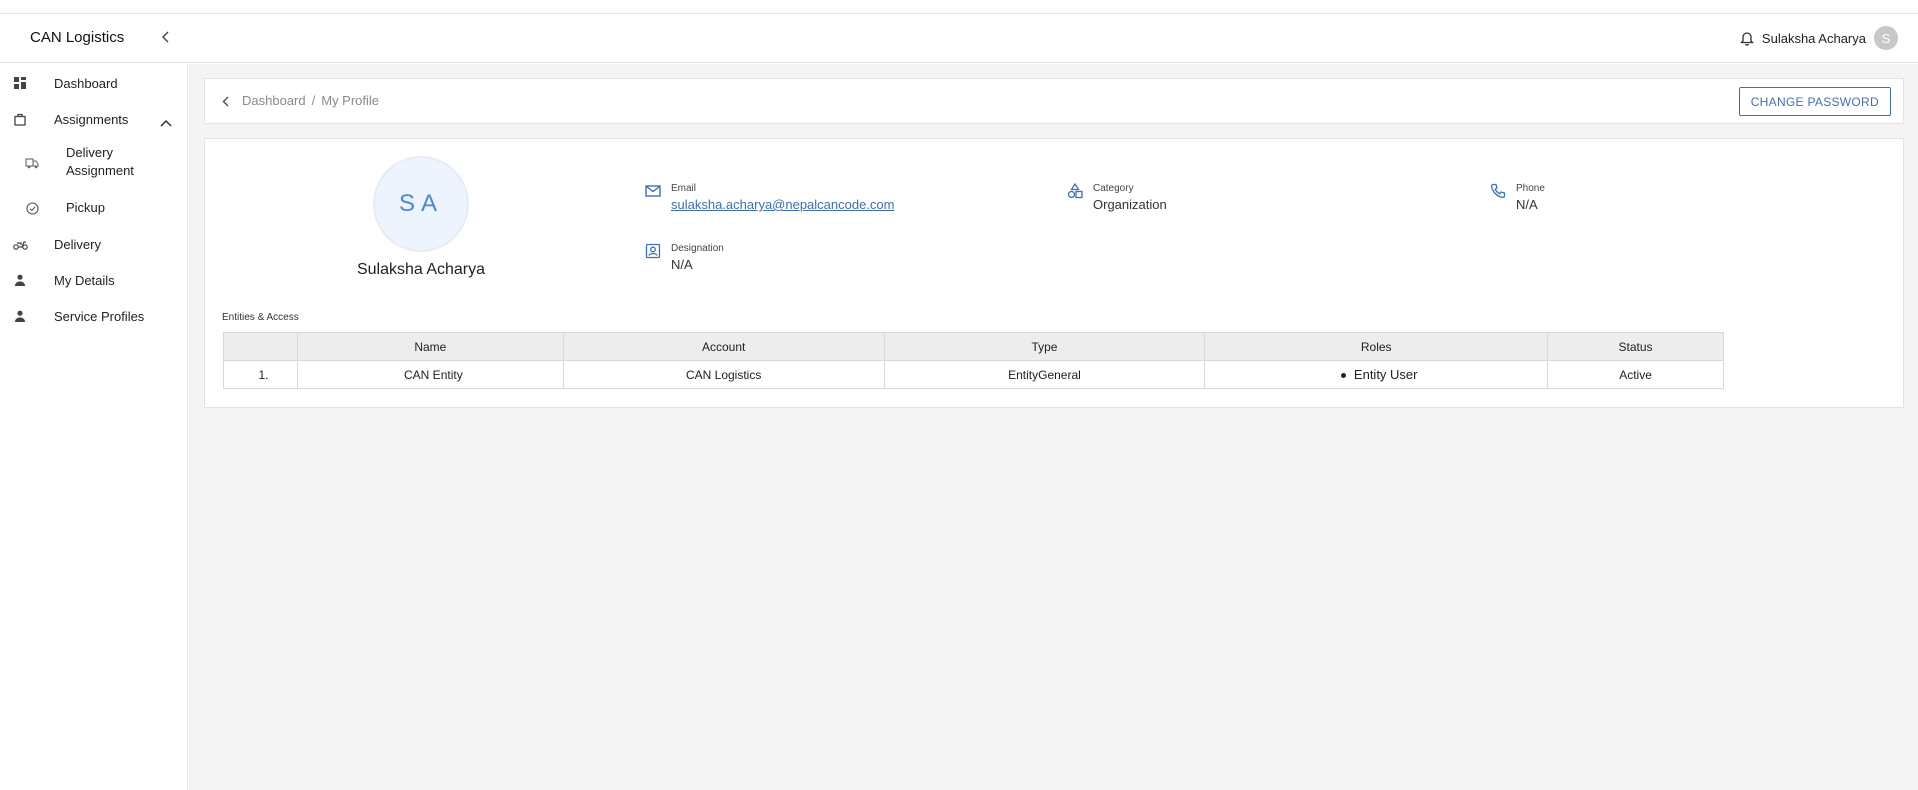 This screenshot has height=790, width=1918. What do you see at coordinates (723, 346) in the screenshot?
I see `column-header-account: Account` at bounding box center [723, 346].